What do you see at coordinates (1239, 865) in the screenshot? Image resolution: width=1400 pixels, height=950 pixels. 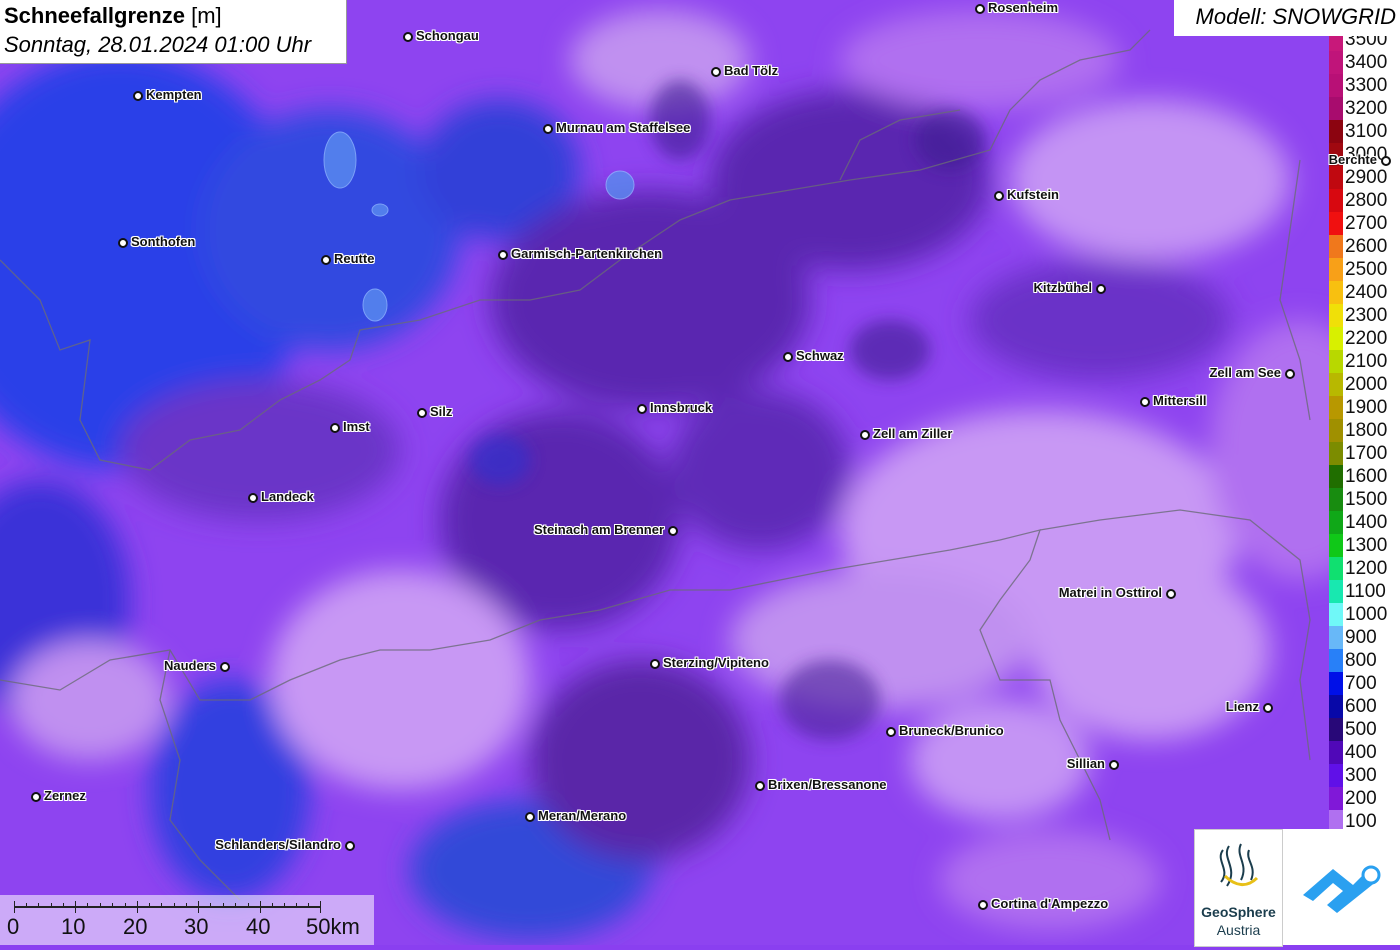 I see `geosphere-mark-icon` at bounding box center [1239, 865].